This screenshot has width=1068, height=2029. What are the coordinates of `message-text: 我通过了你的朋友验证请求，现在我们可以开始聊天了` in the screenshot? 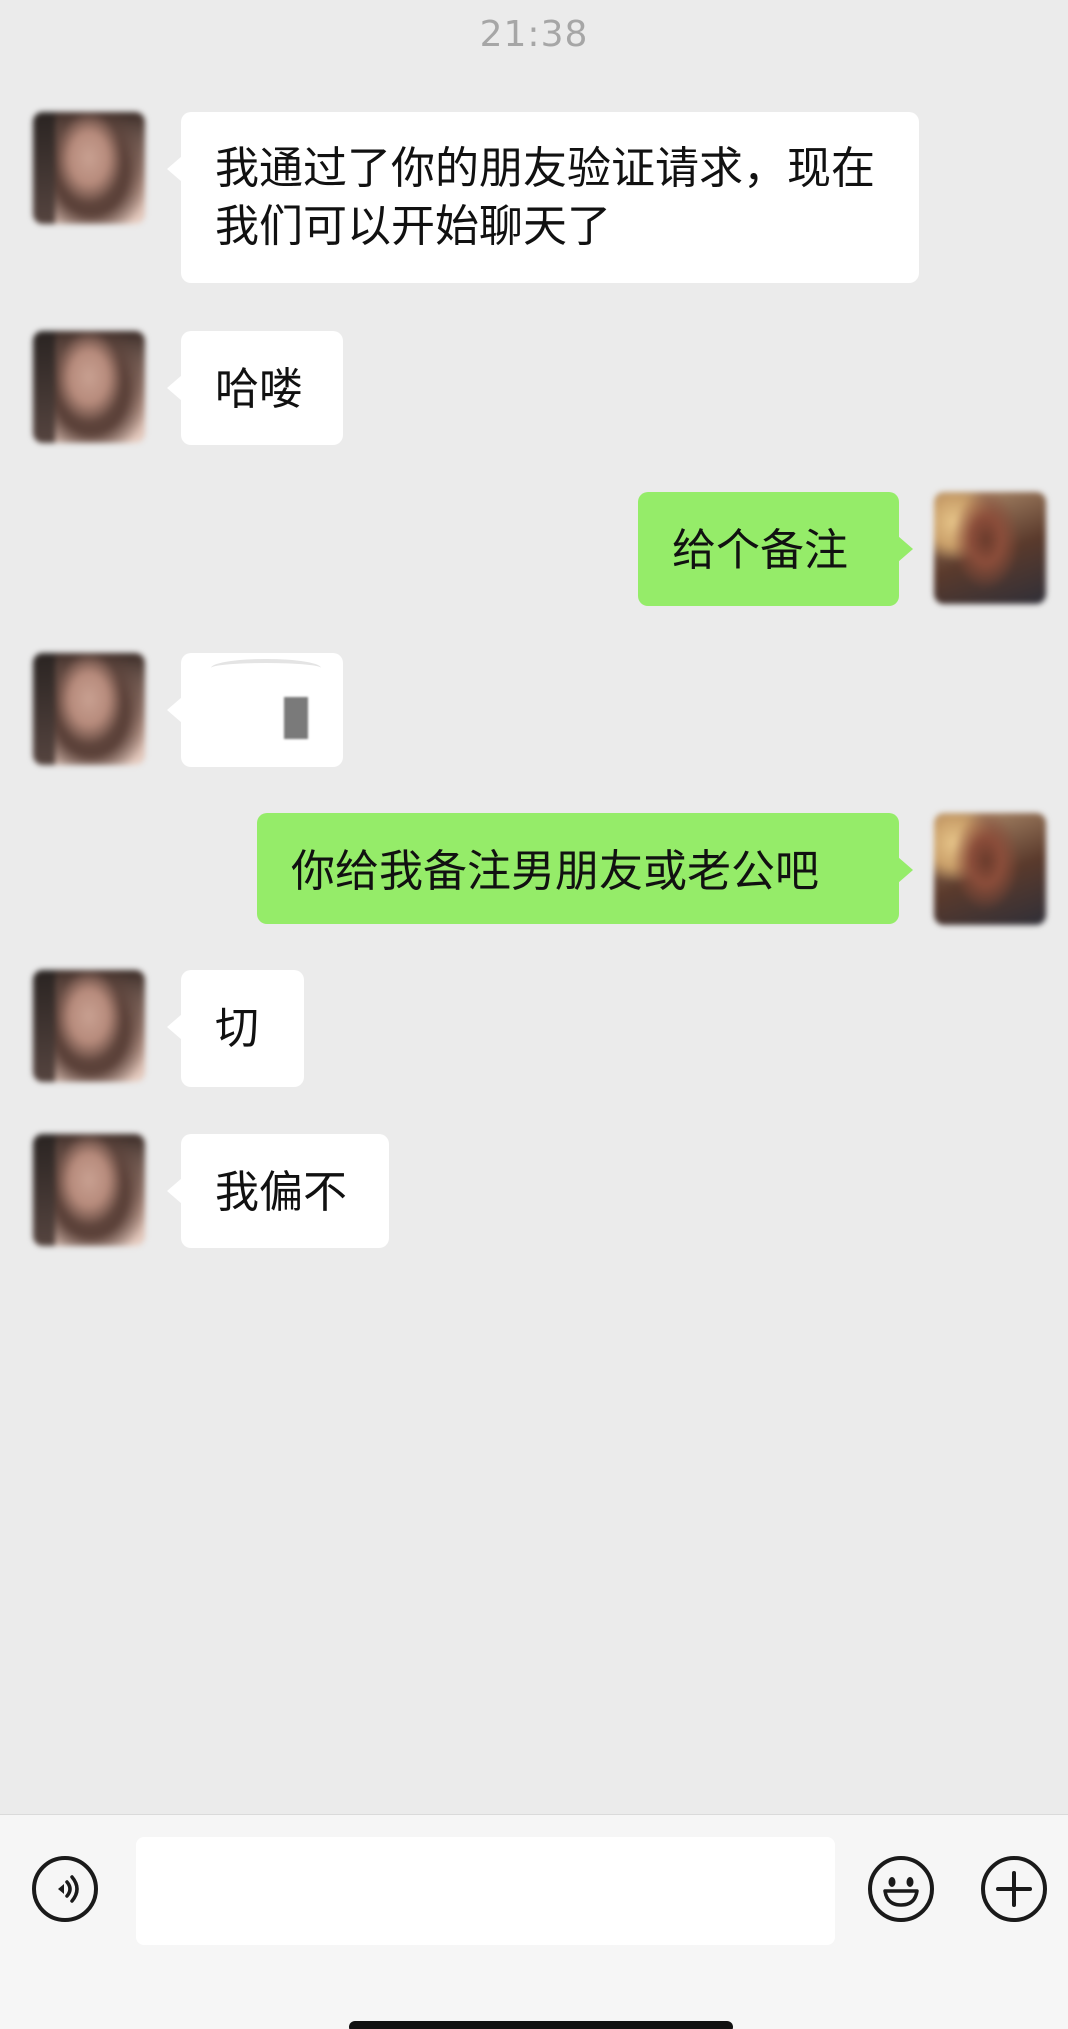 It's located at (545, 197).